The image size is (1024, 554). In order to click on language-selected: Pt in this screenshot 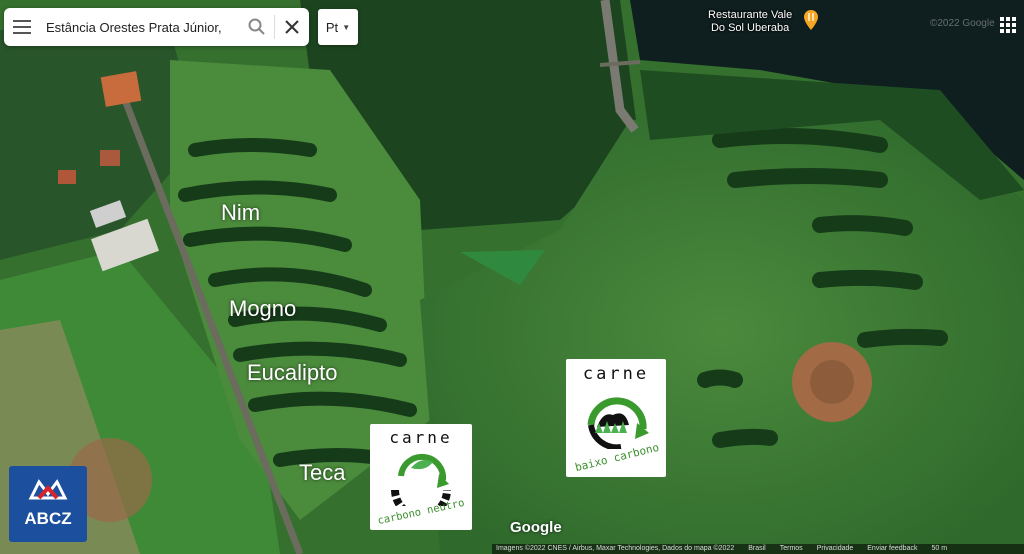, I will do `click(332, 27)`.